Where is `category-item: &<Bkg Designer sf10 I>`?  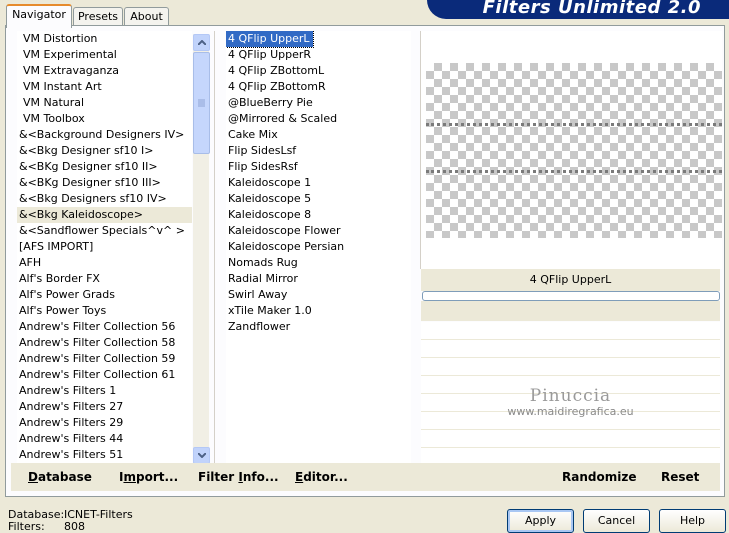 category-item: &<Bkg Designer sf10 I> is located at coordinates (104, 151).